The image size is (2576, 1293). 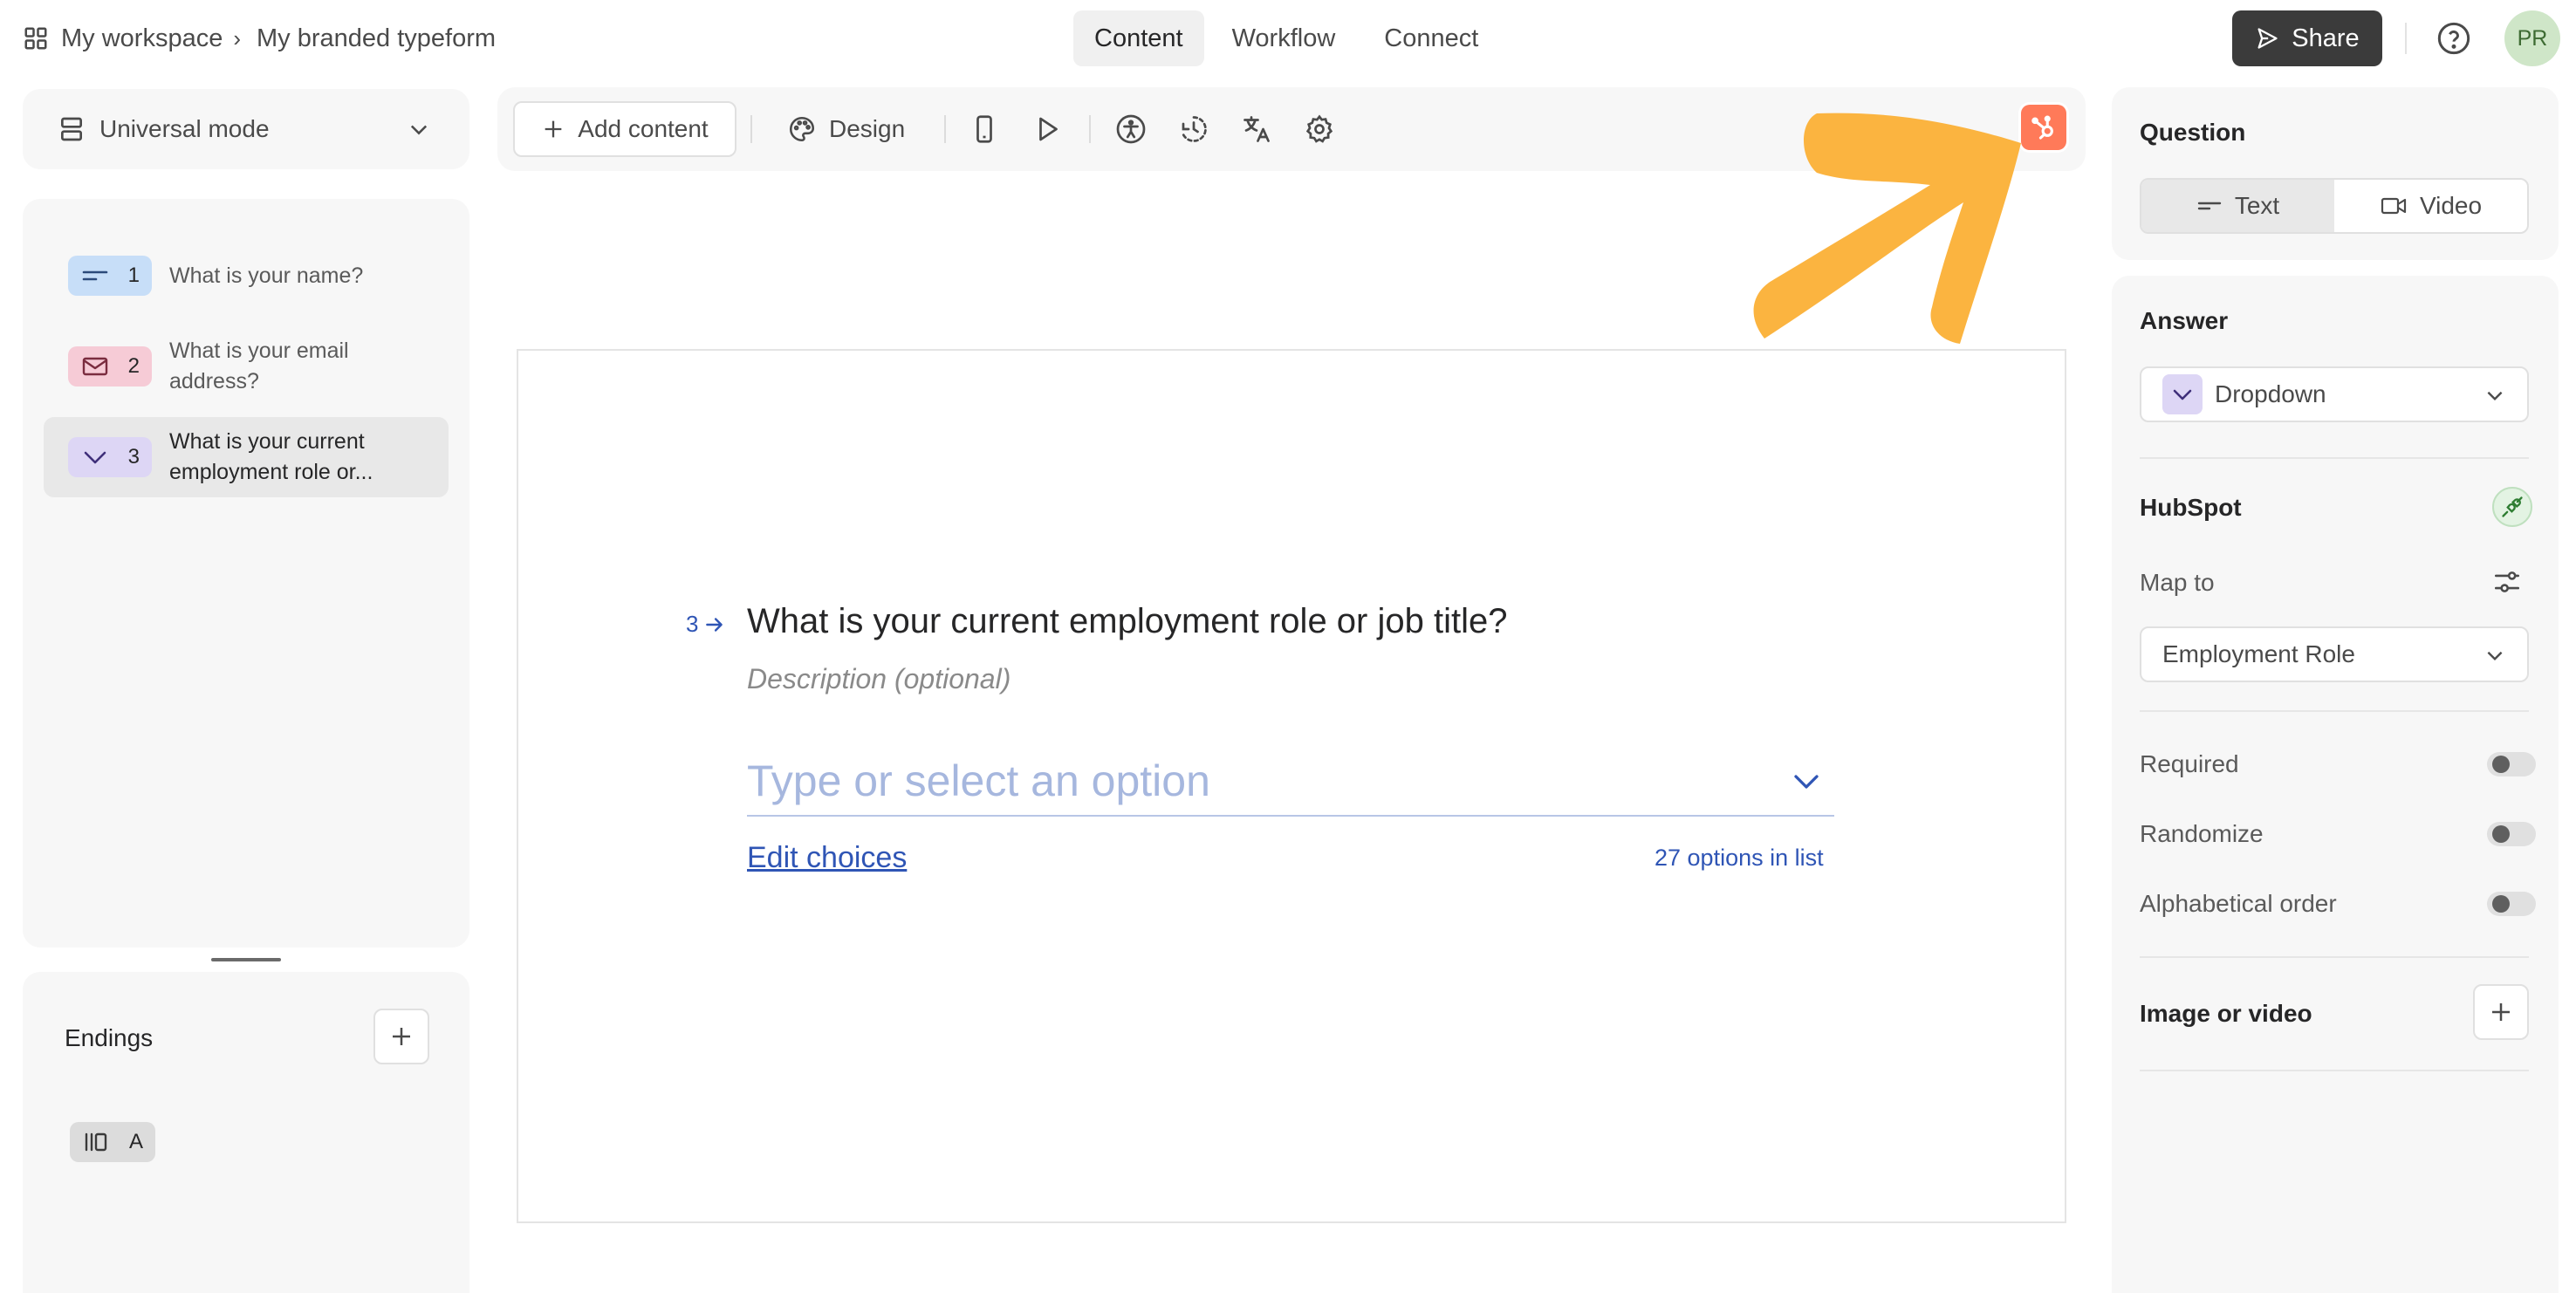 What do you see at coordinates (2185, 320) in the screenshot?
I see `answer-section-title: Answer` at bounding box center [2185, 320].